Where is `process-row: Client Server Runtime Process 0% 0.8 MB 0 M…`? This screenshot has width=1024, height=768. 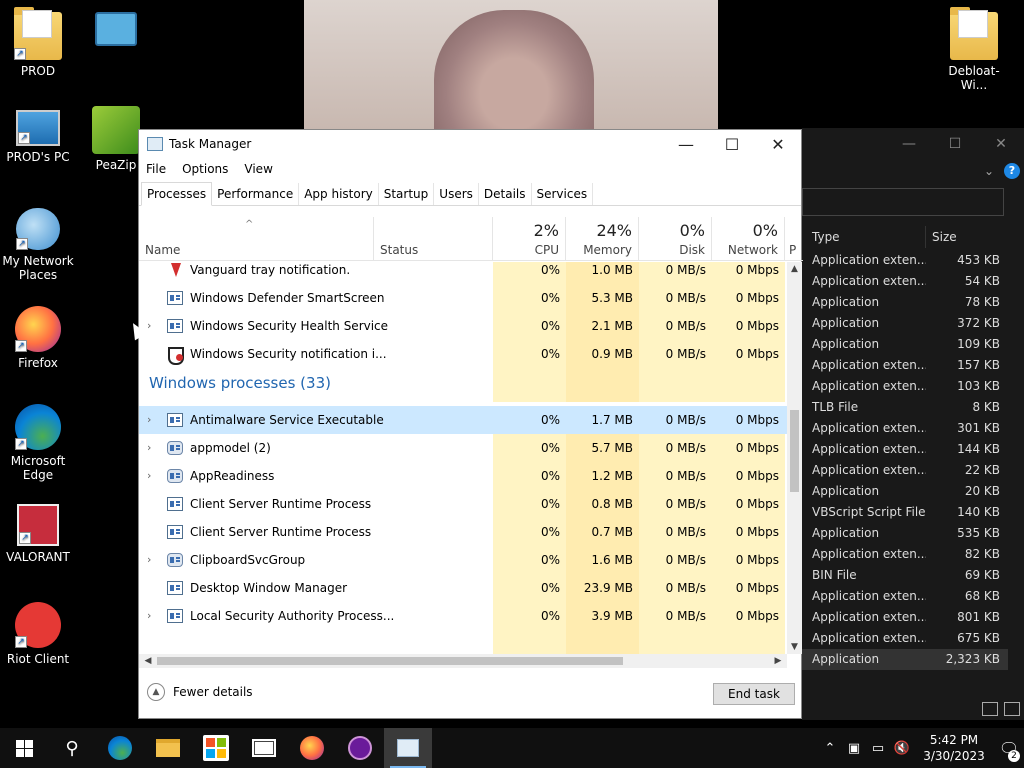
process-row: Client Server Runtime Process 0% 0.8 MB 0 M… is located at coordinates (463, 504).